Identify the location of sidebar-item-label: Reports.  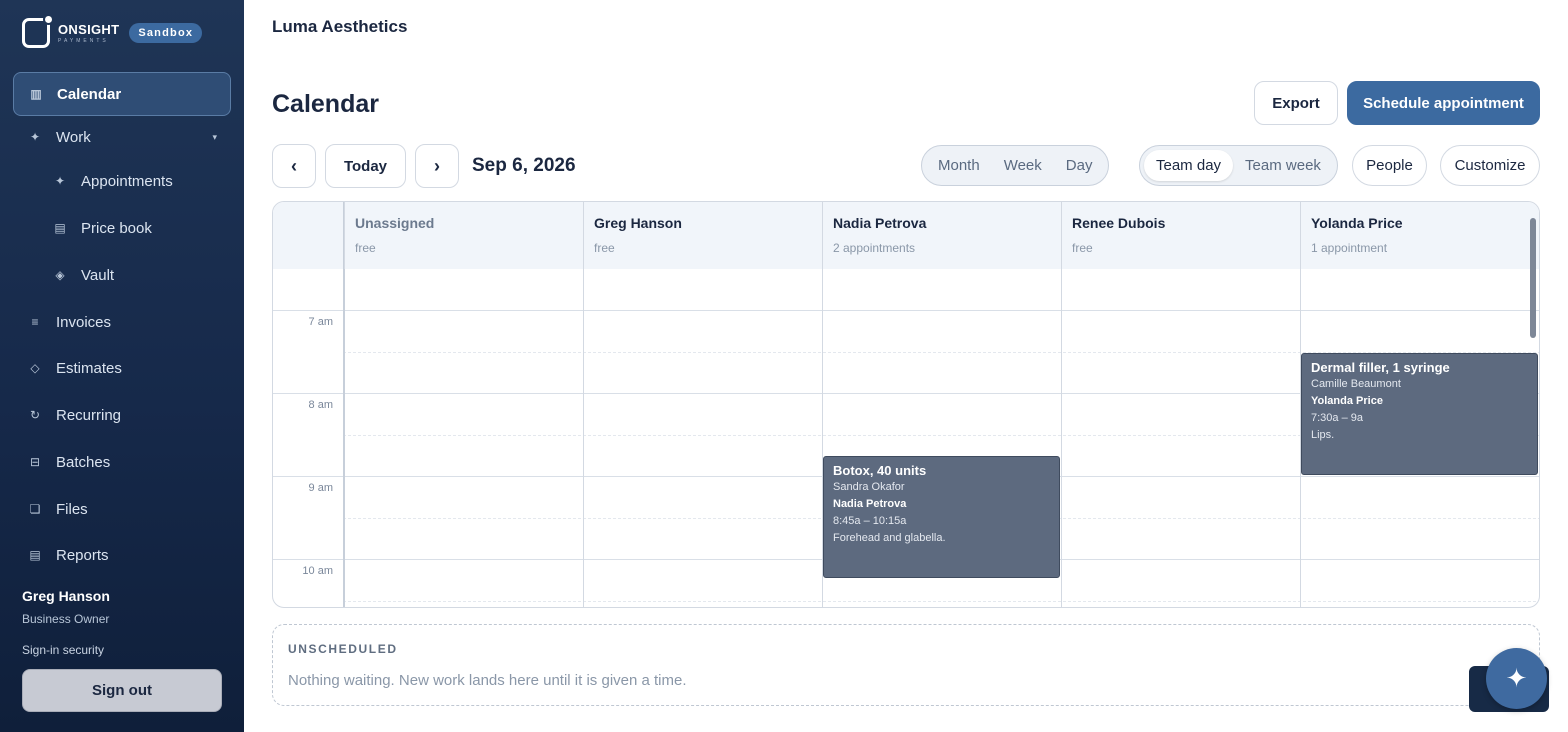
(82, 555).